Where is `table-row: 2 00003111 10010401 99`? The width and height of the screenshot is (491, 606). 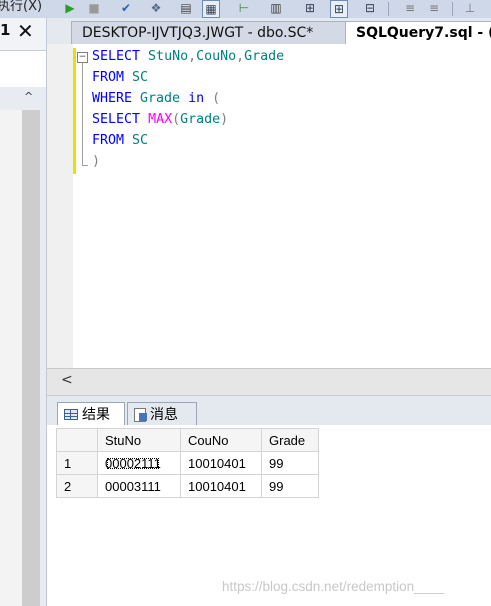
table-row: 2 00003111 10010401 99 is located at coordinates (187, 486).